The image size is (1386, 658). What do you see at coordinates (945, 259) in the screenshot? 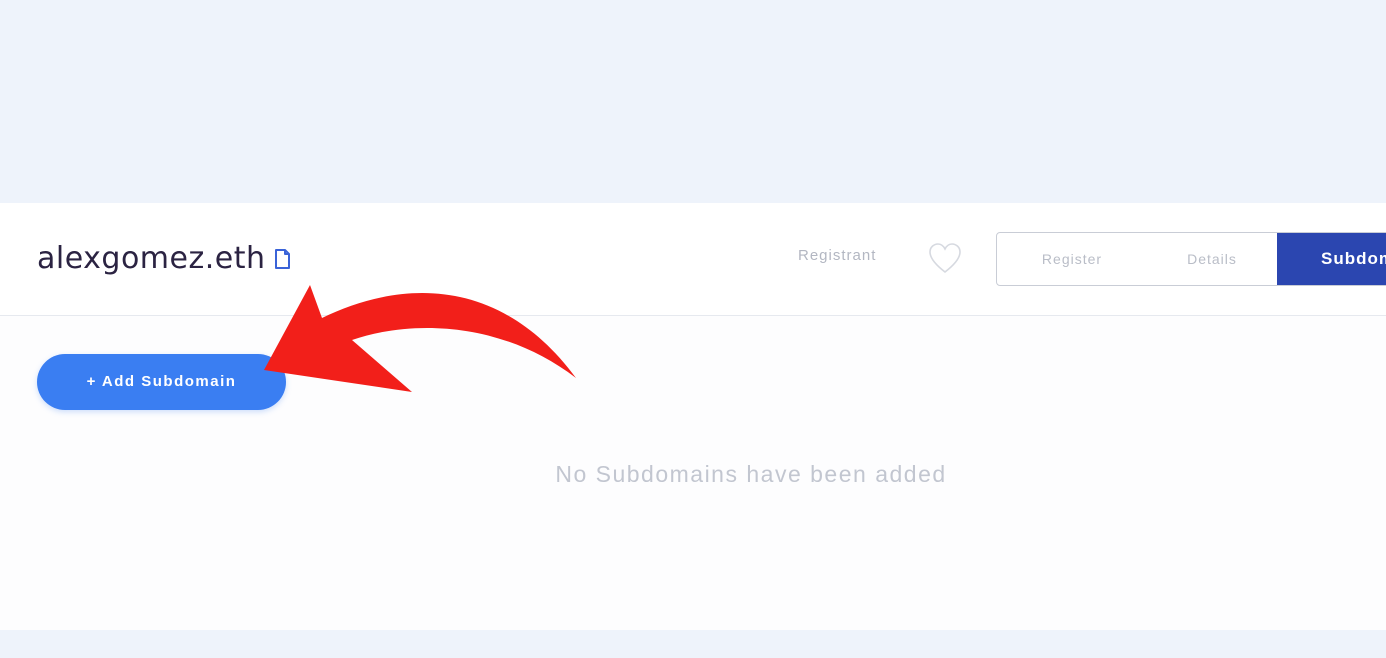
I see `heart-icon` at bounding box center [945, 259].